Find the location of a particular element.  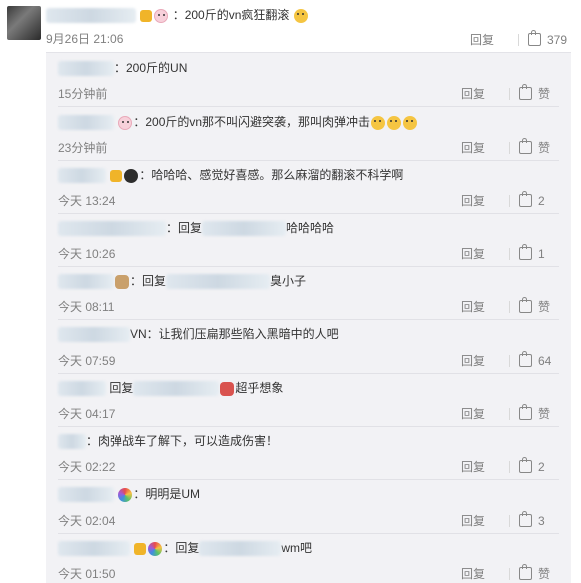

list-item: ：200斤的UN 15分钟前 回复 赞 is located at coordinates (308, 80).